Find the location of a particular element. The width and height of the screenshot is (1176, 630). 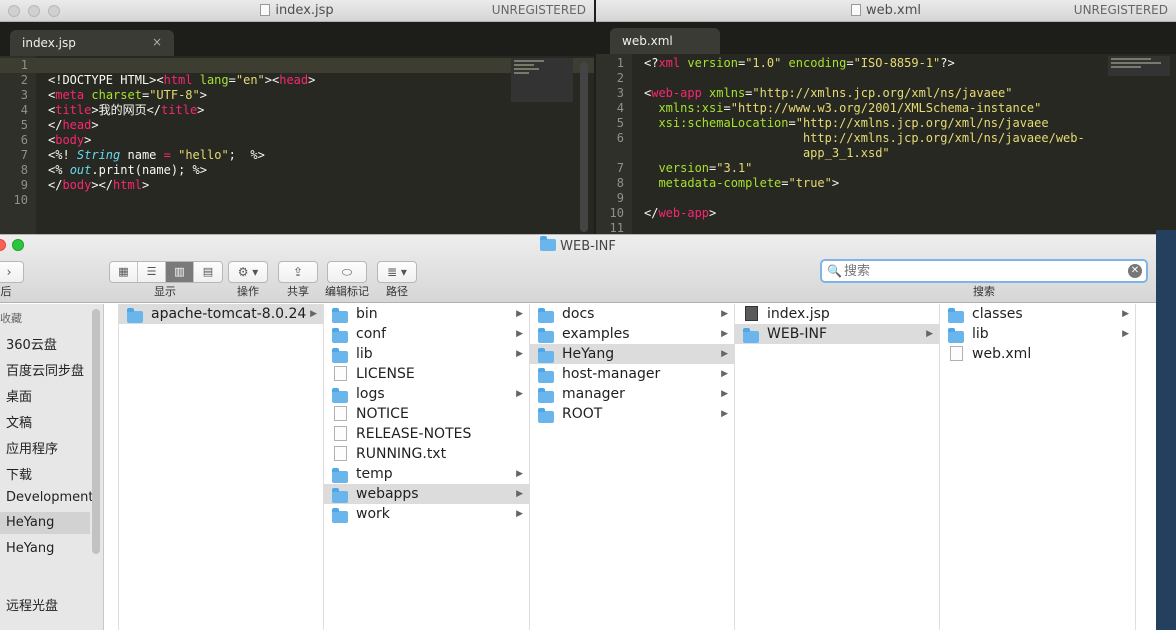

search-field: 🔍 ✕ is located at coordinates (984, 271).